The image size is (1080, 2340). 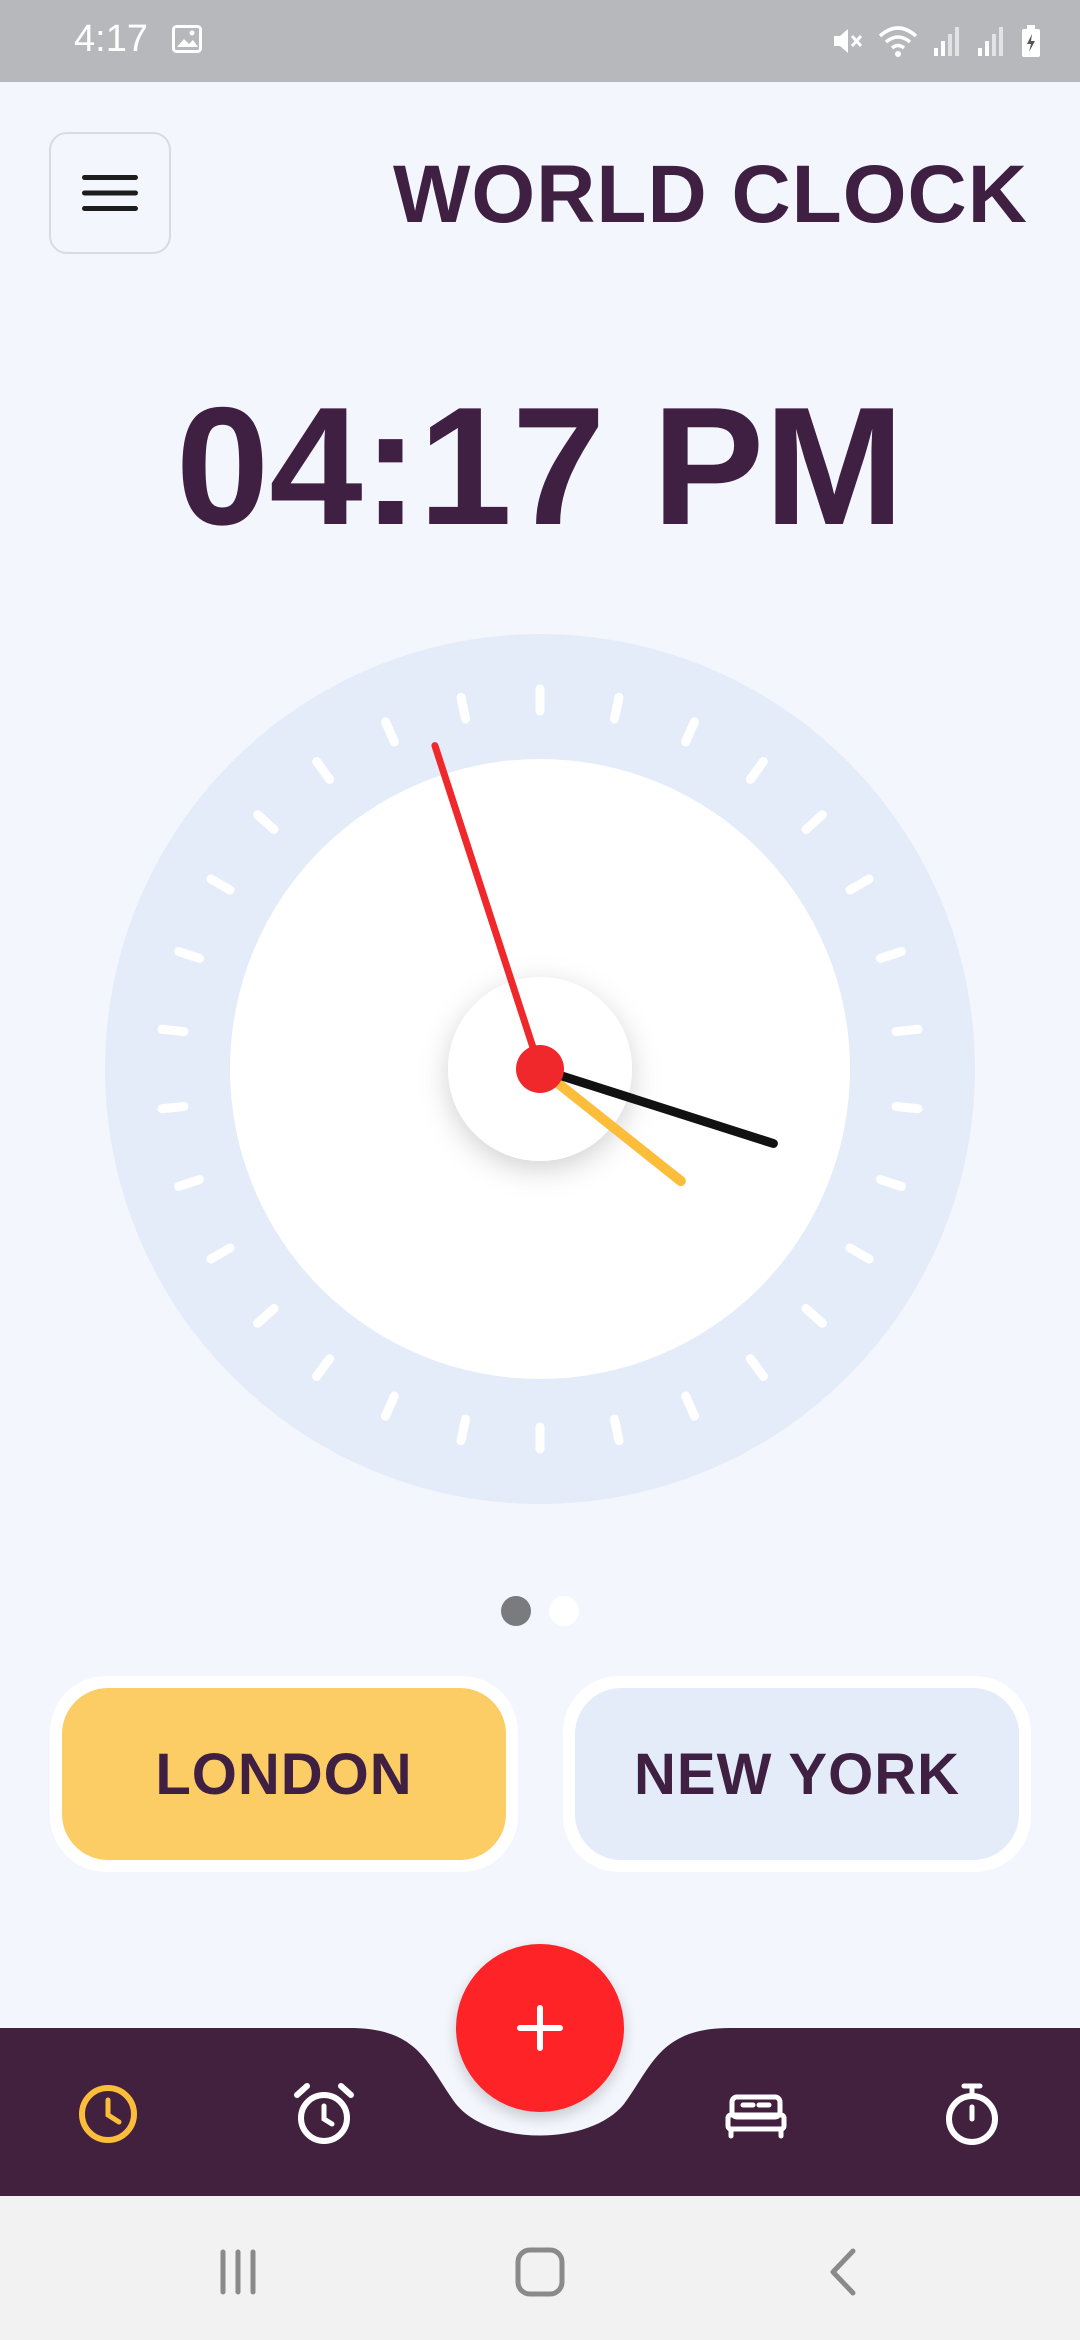 I want to click on wifi-icon, so click(x=898, y=41).